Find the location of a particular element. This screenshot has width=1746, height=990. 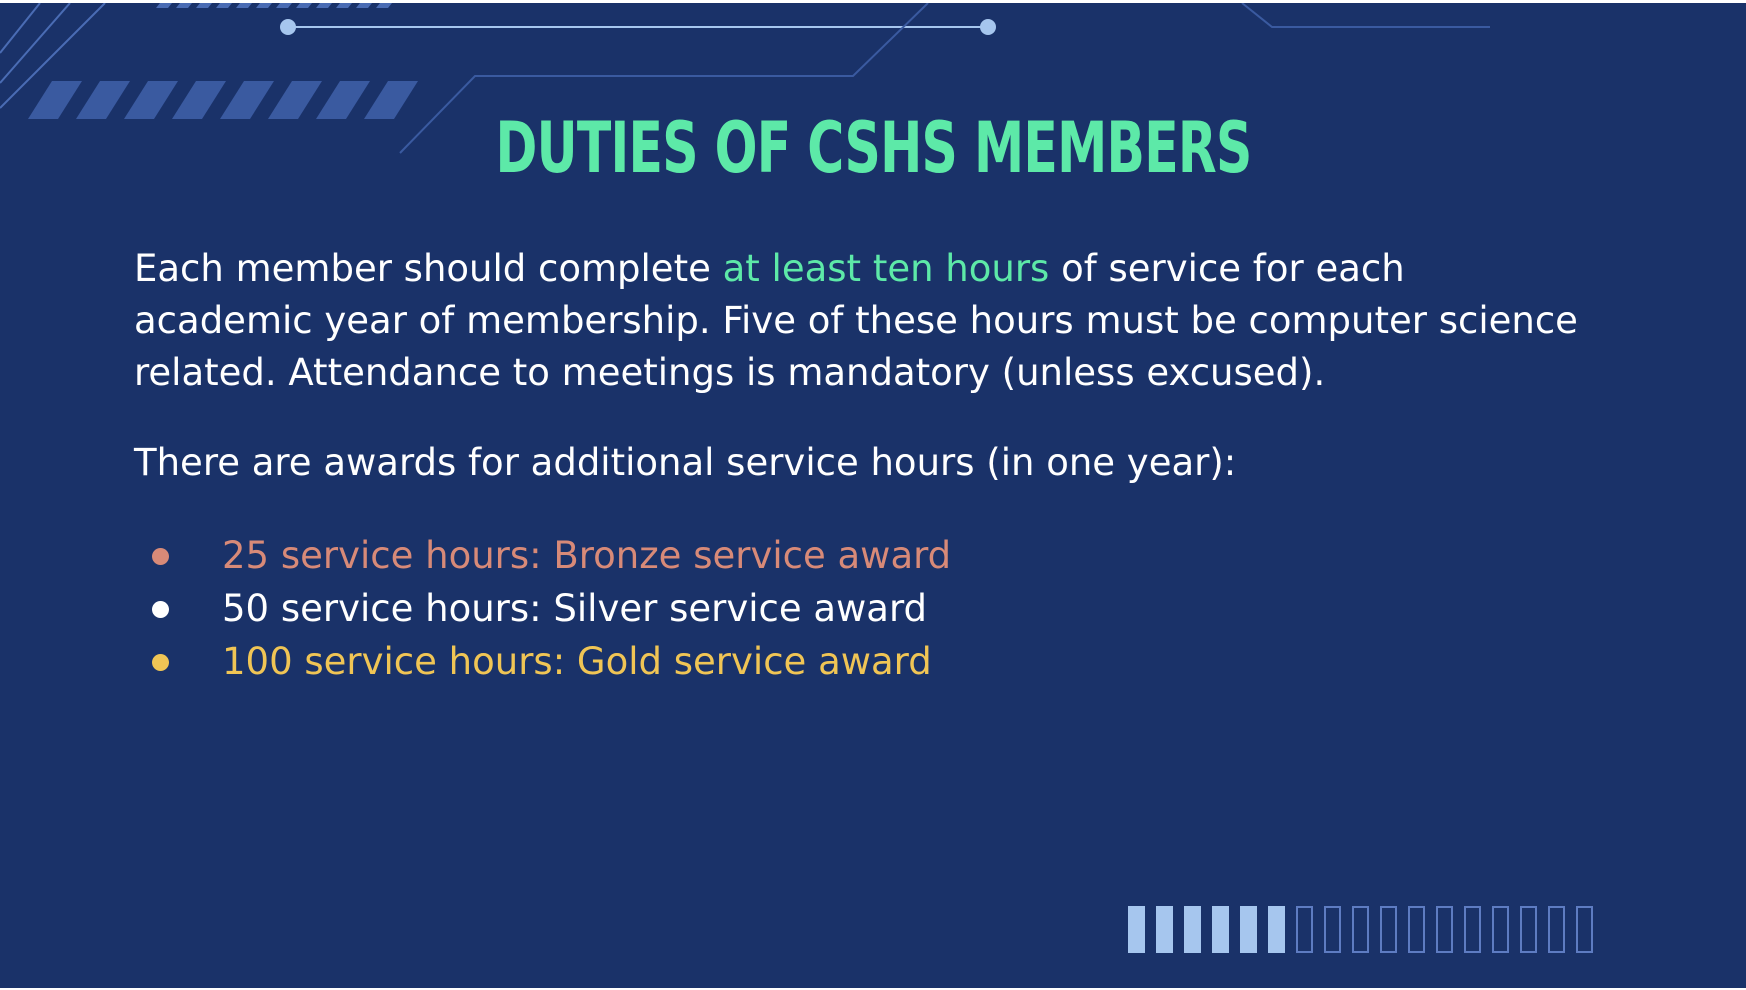

award-label: 25 service hours: Bronze service award is located at coordinates (587, 555).